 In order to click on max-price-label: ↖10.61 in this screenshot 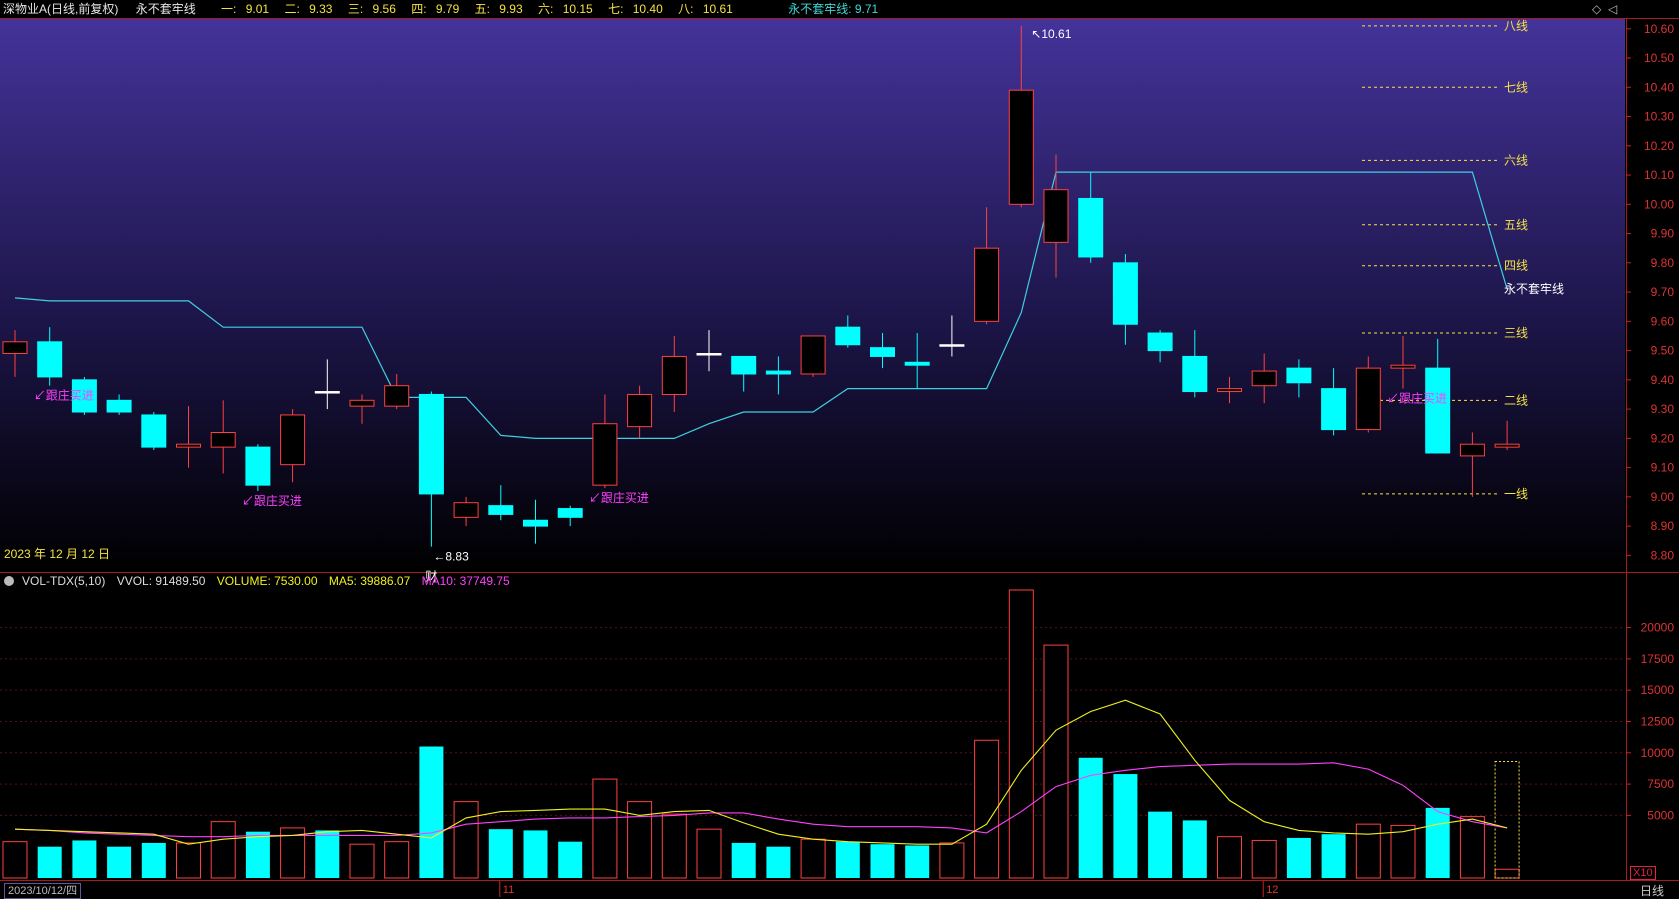, I will do `click(1051, 34)`.